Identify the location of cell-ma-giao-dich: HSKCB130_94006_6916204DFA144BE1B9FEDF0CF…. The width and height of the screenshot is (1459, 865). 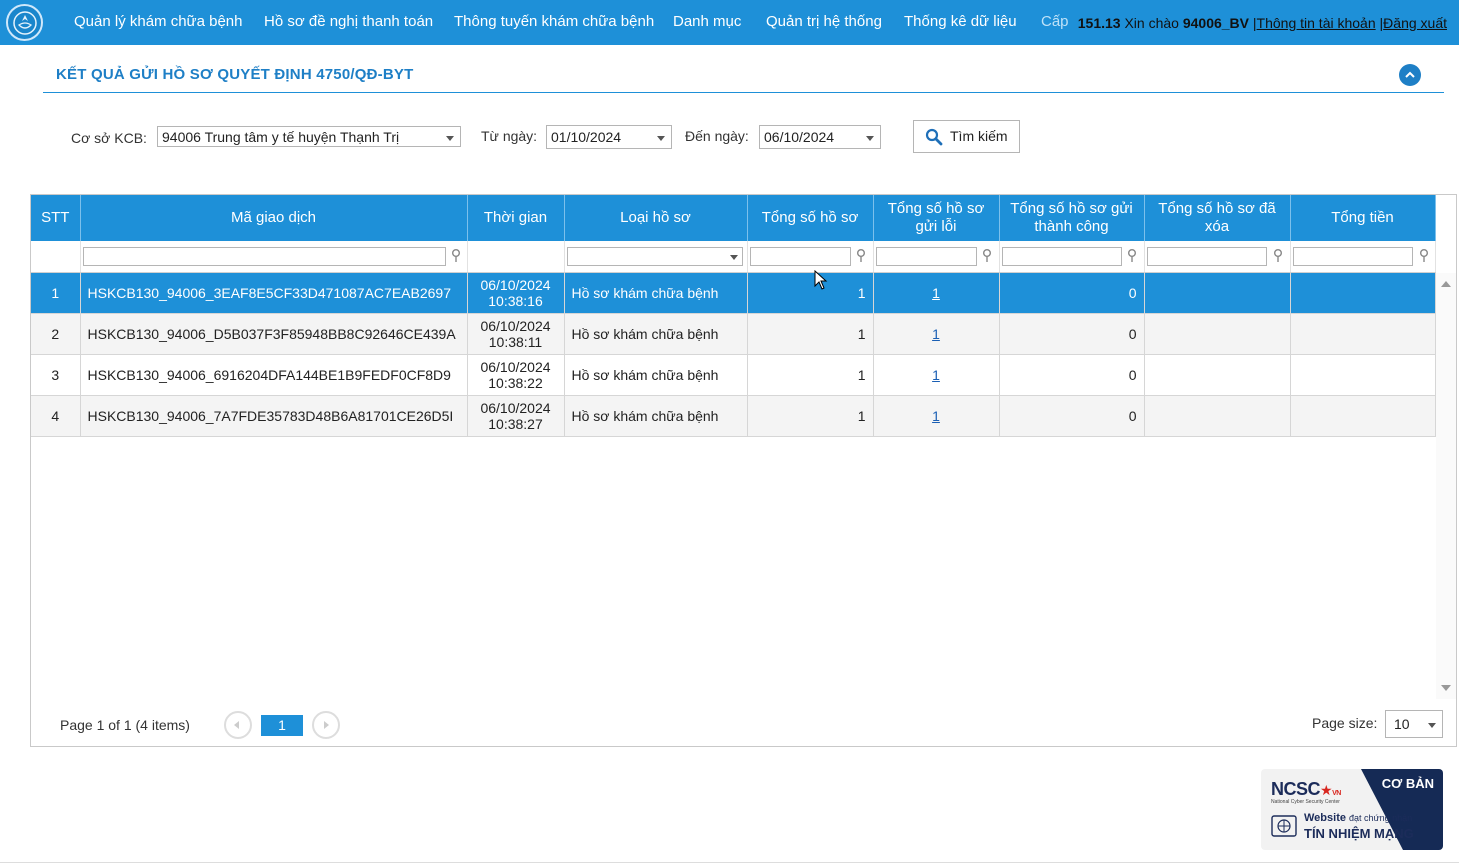
(274, 375).